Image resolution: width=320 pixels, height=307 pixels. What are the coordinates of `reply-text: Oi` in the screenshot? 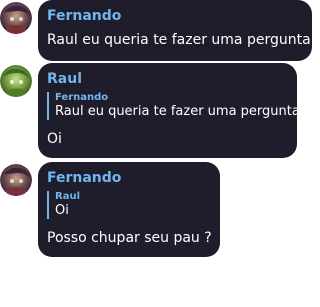 It's located at (62, 210).